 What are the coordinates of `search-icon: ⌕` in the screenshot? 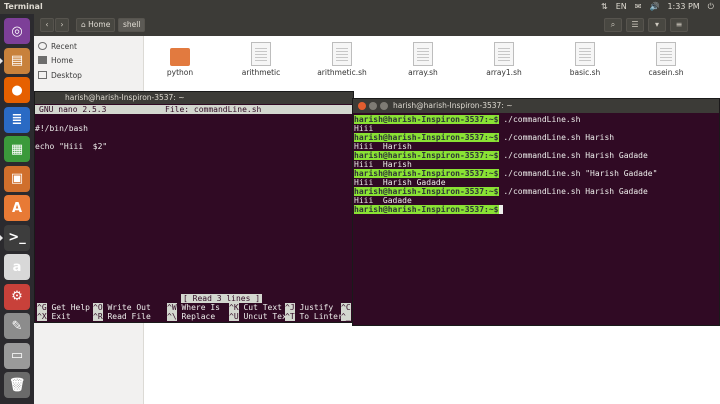 It's located at (613, 25).